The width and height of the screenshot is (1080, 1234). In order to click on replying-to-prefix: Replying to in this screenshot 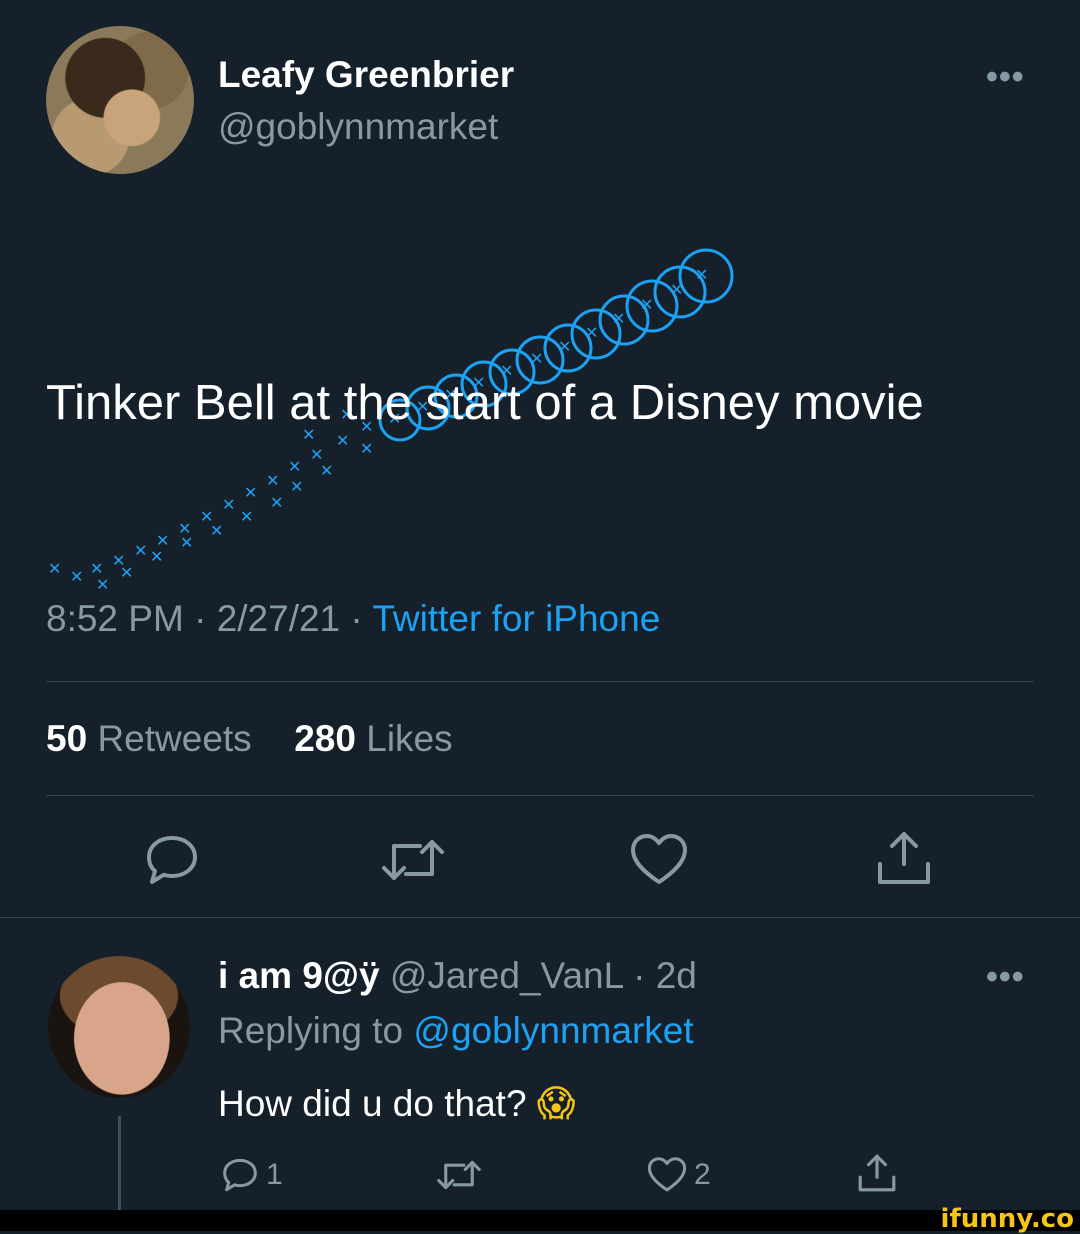, I will do `click(311, 1030)`.